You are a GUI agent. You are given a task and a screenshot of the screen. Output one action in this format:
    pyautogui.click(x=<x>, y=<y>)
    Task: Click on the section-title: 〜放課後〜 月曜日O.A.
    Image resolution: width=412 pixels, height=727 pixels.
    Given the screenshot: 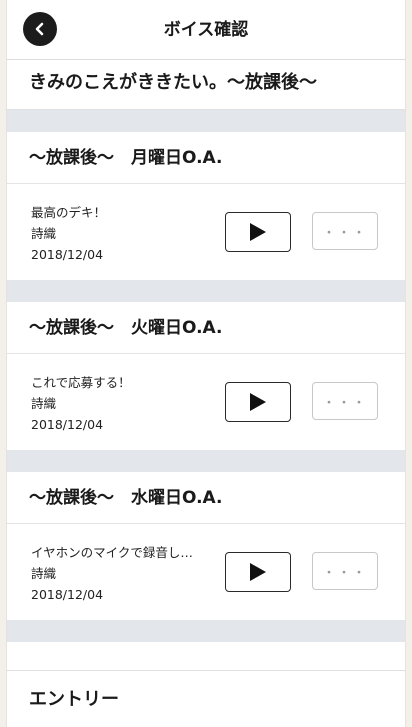 What is the action you would take?
    pyautogui.click(x=206, y=158)
    